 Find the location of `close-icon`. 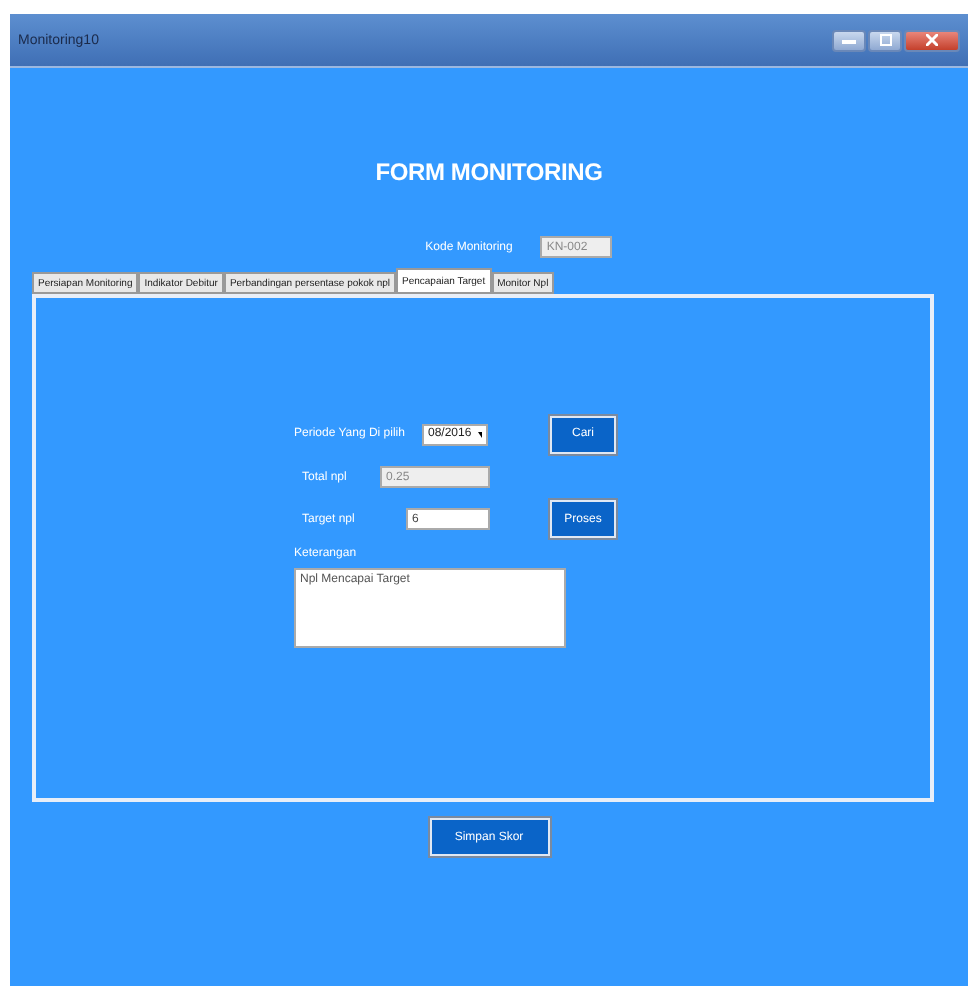

close-icon is located at coordinates (932, 40).